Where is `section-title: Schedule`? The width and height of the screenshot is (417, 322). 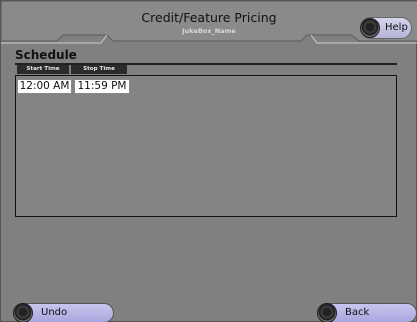 section-title: Schedule is located at coordinates (46, 55).